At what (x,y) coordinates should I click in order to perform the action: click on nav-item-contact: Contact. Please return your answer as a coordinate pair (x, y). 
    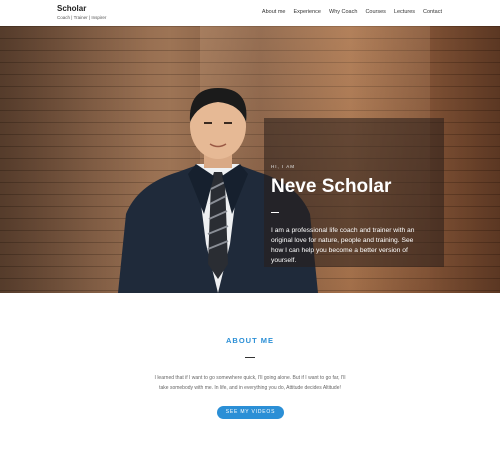
    Looking at the image, I should click on (432, 12).